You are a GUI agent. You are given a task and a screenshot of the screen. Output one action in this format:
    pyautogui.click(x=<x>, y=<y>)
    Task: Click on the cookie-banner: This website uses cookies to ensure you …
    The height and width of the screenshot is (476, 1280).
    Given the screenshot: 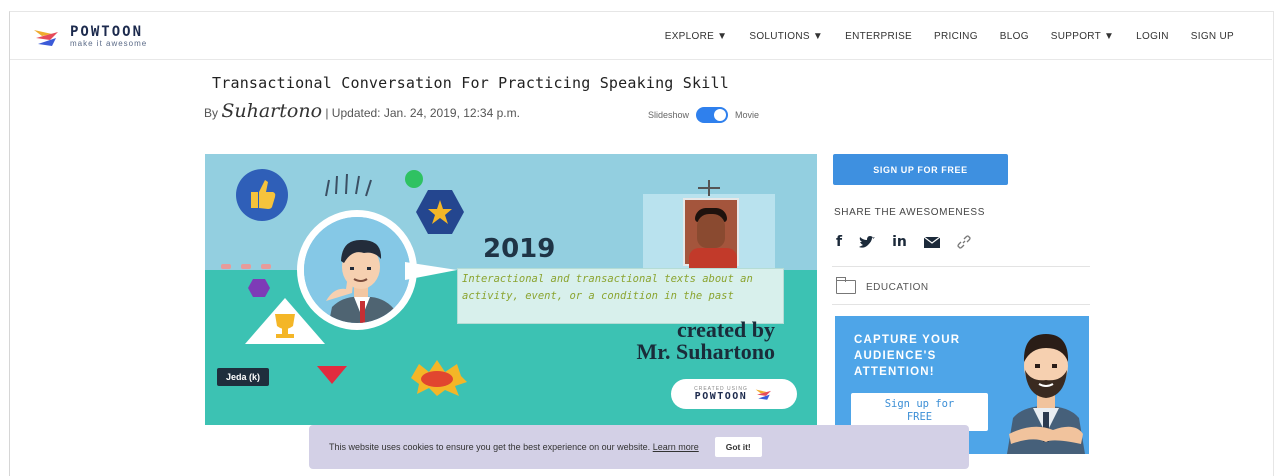 What is the action you would take?
    pyautogui.click(x=639, y=447)
    